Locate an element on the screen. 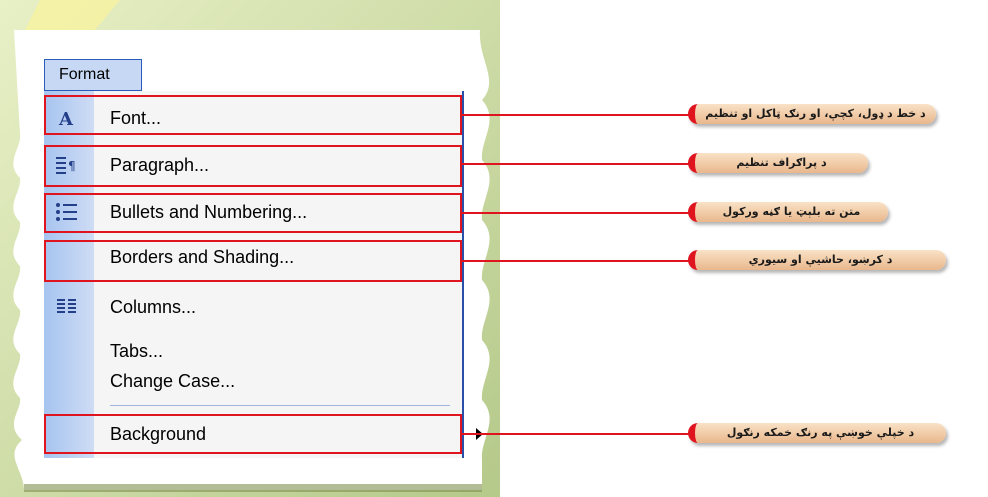 The image size is (988, 497). highlight-font is located at coordinates (253, 115).